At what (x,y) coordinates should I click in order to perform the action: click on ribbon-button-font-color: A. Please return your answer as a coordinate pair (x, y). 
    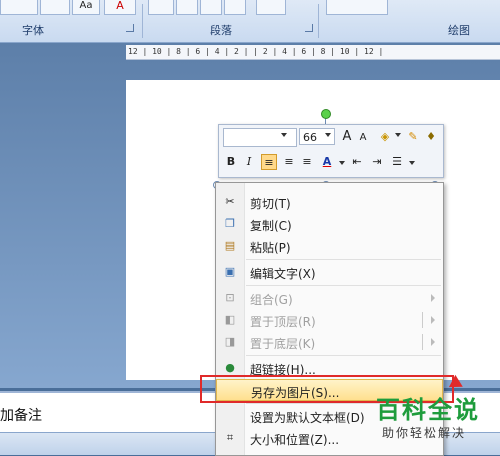
    Looking at the image, I should click on (120, 7).